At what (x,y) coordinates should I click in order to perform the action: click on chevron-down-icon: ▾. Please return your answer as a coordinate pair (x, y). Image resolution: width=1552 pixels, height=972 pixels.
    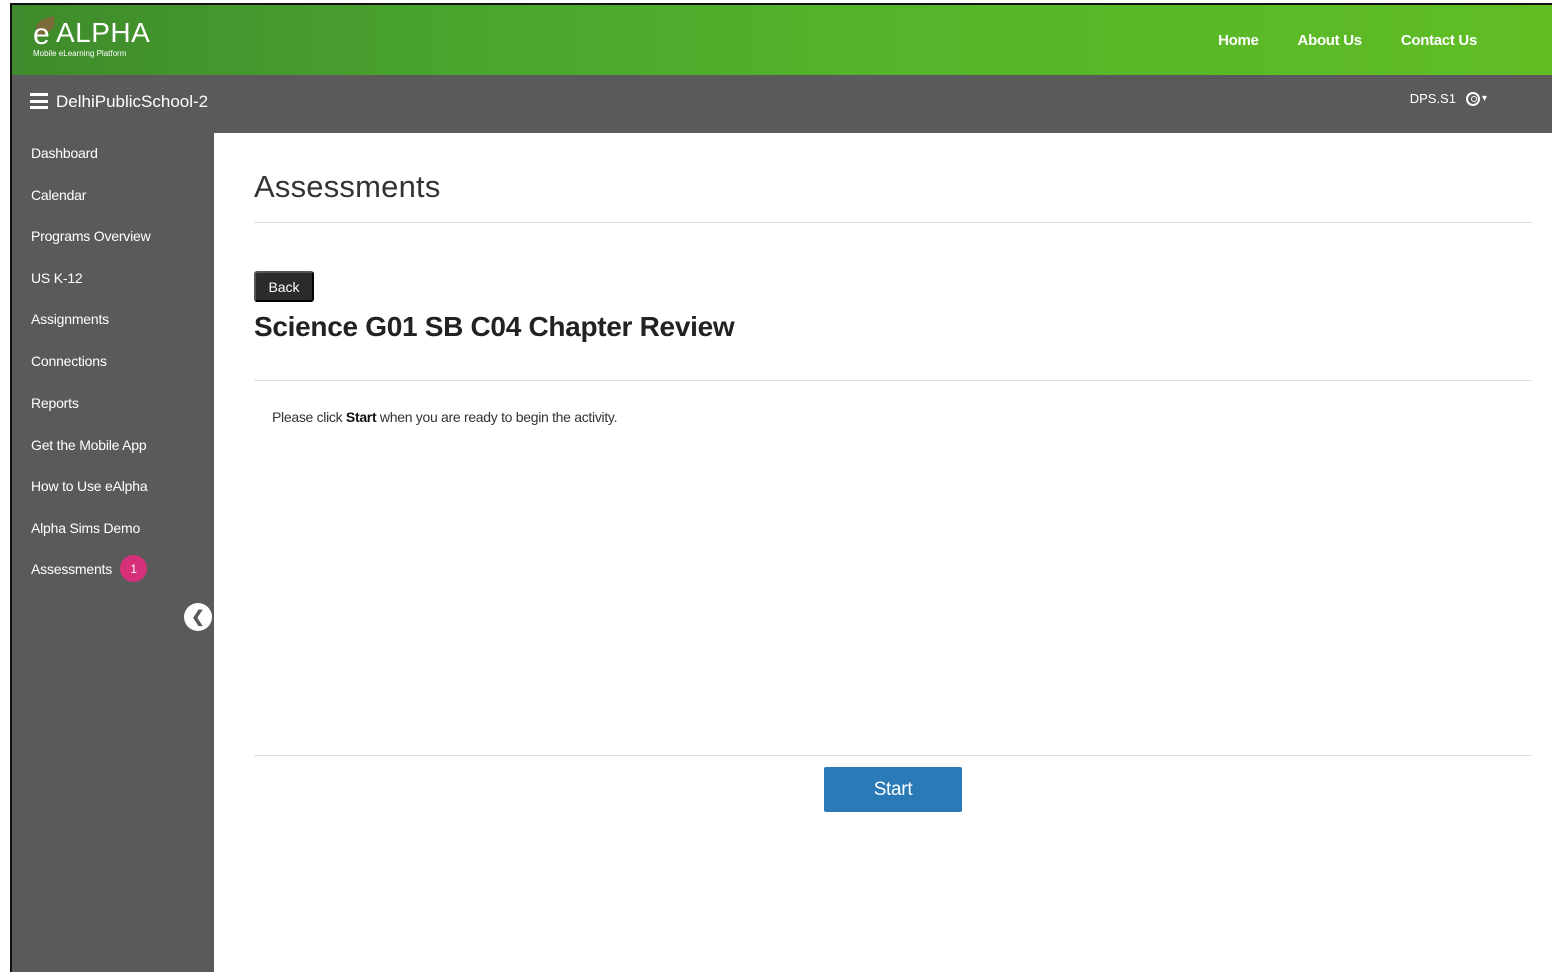
    Looking at the image, I should click on (1484, 98).